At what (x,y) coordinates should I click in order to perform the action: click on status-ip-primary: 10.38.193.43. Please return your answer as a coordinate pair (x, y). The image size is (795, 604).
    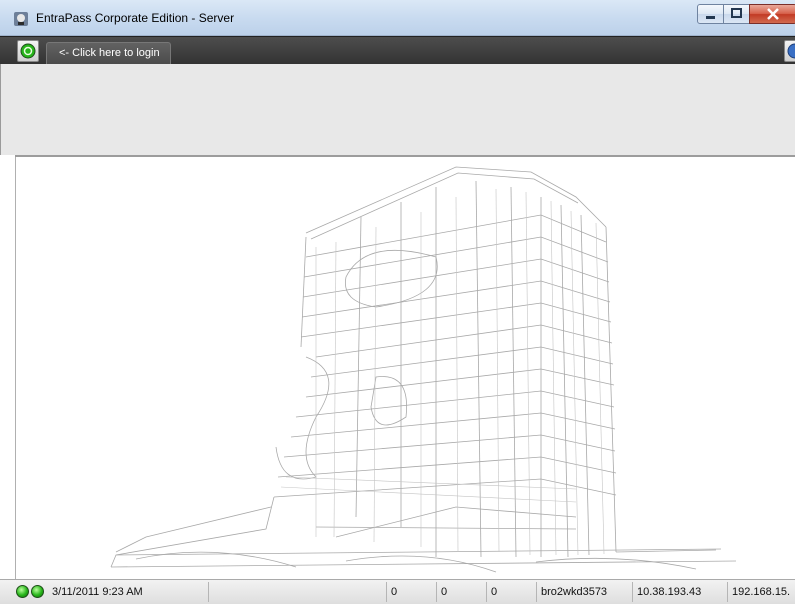
    Looking at the image, I should click on (669, 592).